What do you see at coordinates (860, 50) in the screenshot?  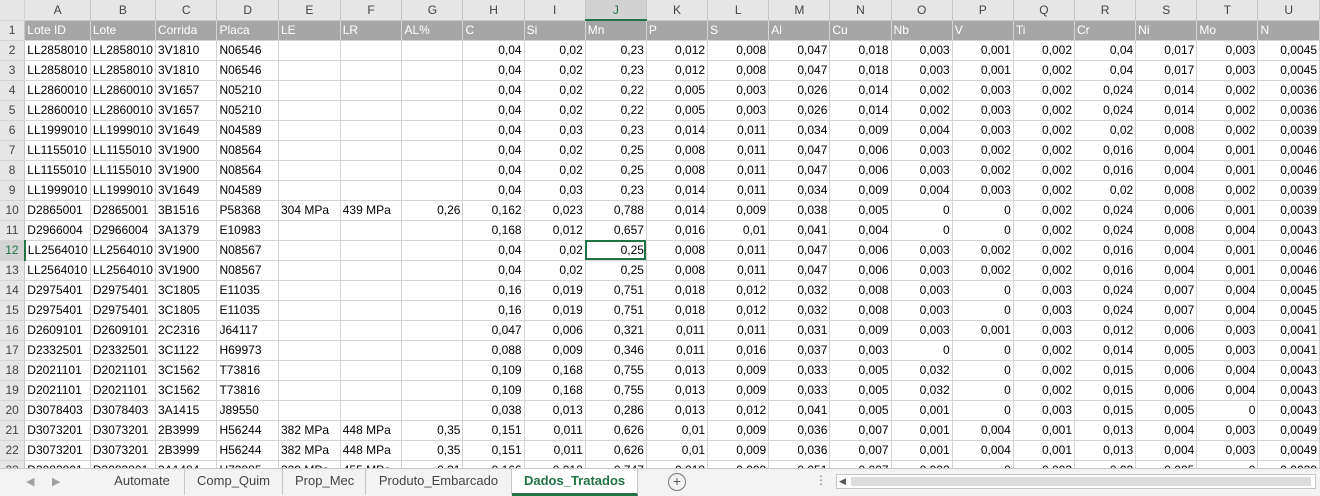 I see `cell-N2: 0,018` at bounding box center [860, 50].